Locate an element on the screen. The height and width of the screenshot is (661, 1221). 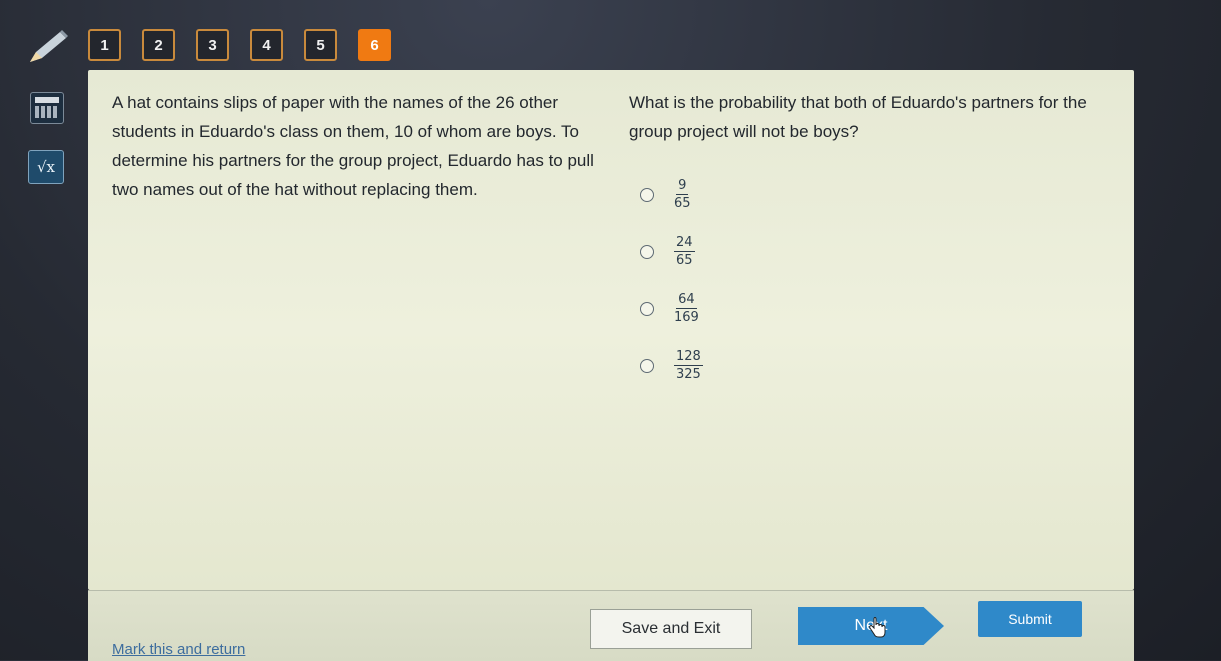
question-nav-1: 1 is located at coordinates (104, 45).